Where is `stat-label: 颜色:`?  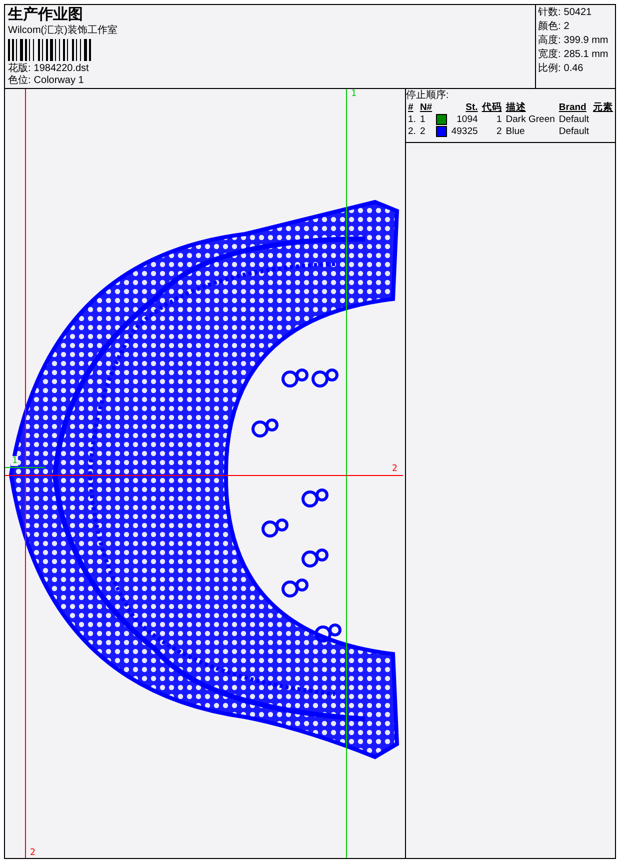
stat-label: 颜色: is located at coordinates (549, 26).